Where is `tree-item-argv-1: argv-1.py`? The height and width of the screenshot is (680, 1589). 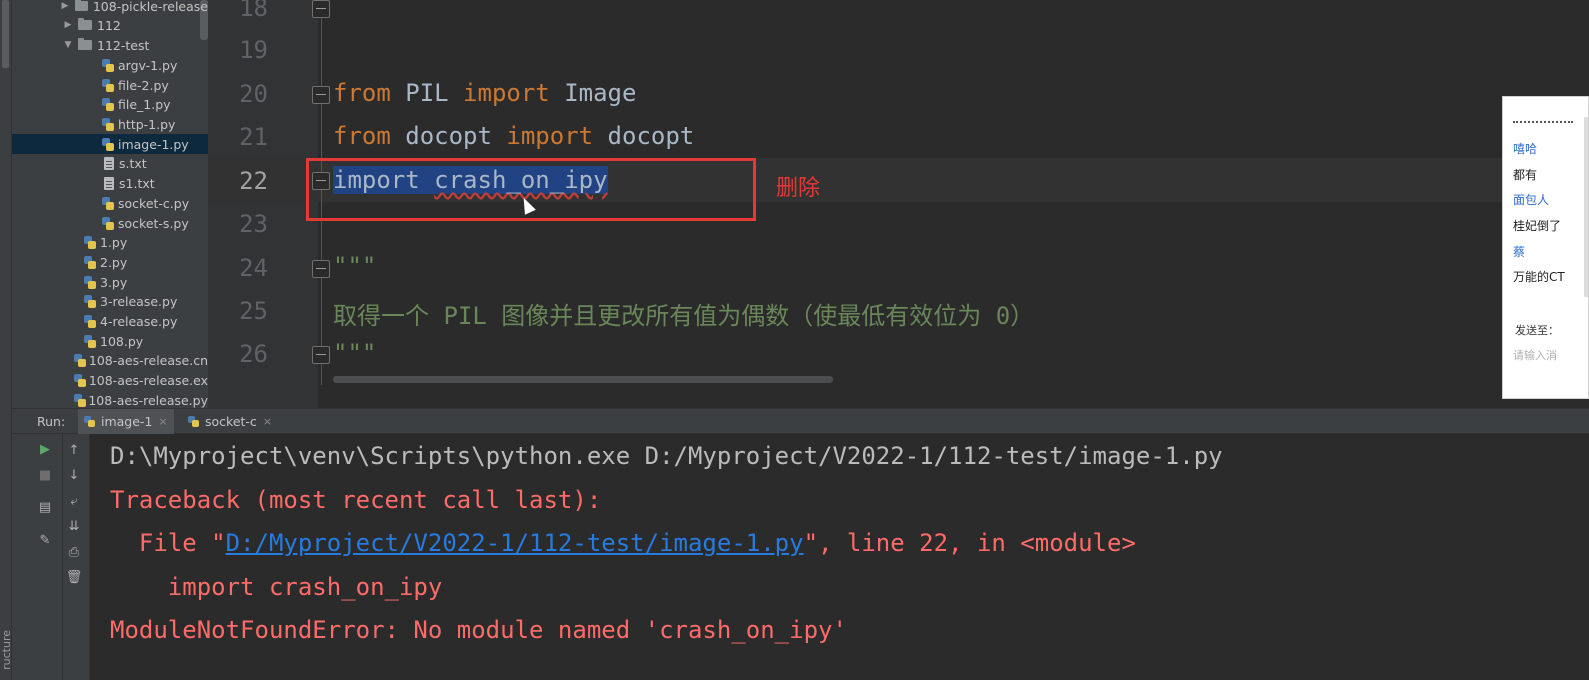
tree-item-argv-1: argv-1.py is located at coordinates (110, 65).